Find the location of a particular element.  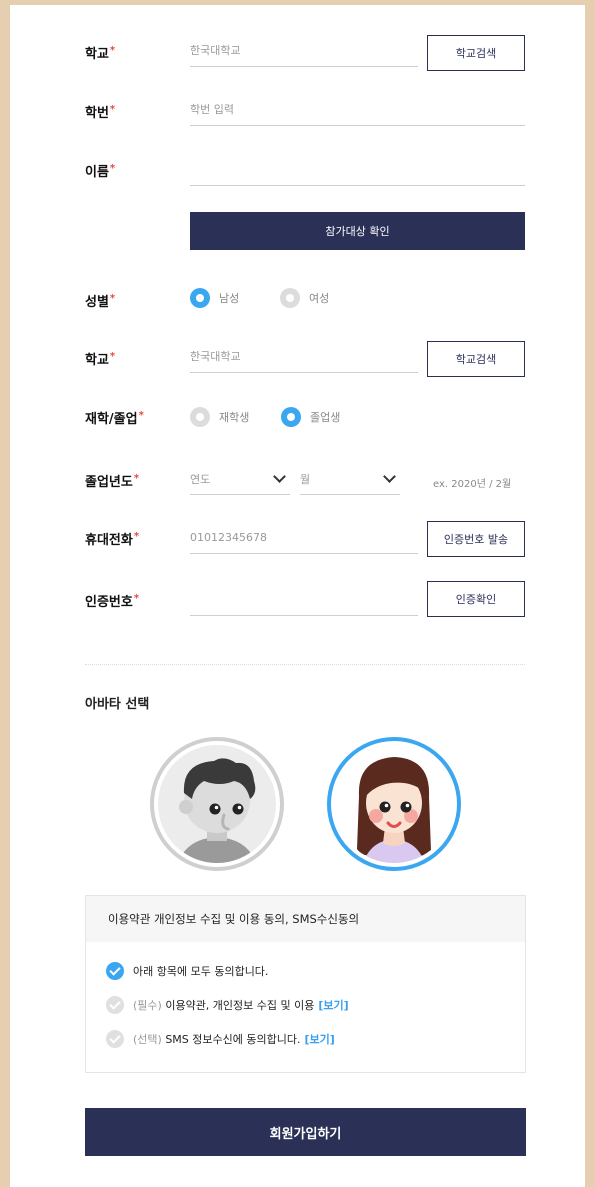

boy-avatar-icon is located at coordinates (217, 804).